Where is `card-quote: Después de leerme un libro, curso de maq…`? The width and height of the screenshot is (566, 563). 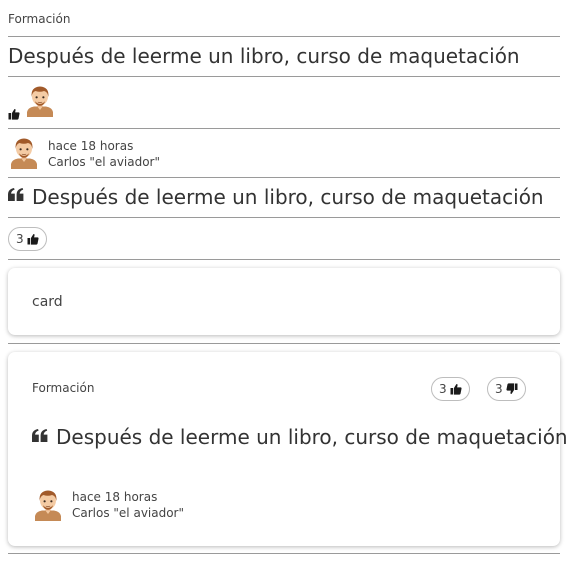 card-quote: Después de leerme un libro, curso de maq… is located at coordinates (311, 437).